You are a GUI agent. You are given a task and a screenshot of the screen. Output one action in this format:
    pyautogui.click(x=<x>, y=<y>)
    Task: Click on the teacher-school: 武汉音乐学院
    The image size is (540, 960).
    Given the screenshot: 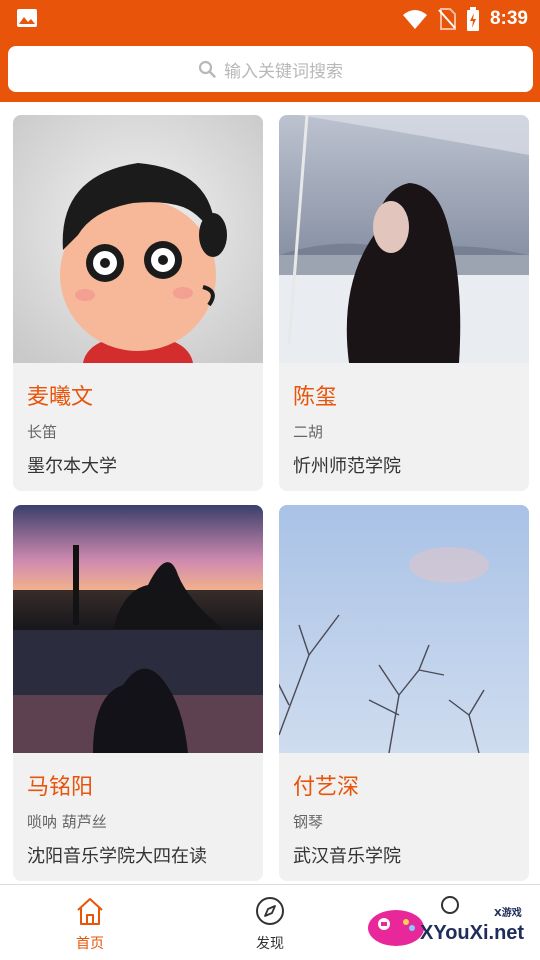 What is the action you would take?
    pyautogui.click(x=347, y=856)
    